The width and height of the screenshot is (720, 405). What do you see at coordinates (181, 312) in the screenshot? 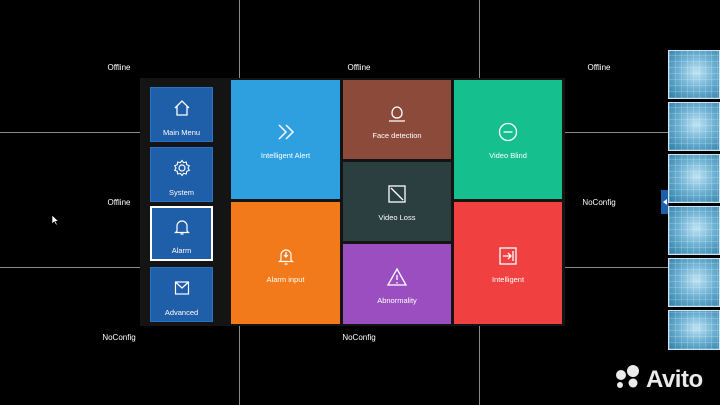
I see `sidebar-item-label: Advanced` at bounding box center [181, 312].